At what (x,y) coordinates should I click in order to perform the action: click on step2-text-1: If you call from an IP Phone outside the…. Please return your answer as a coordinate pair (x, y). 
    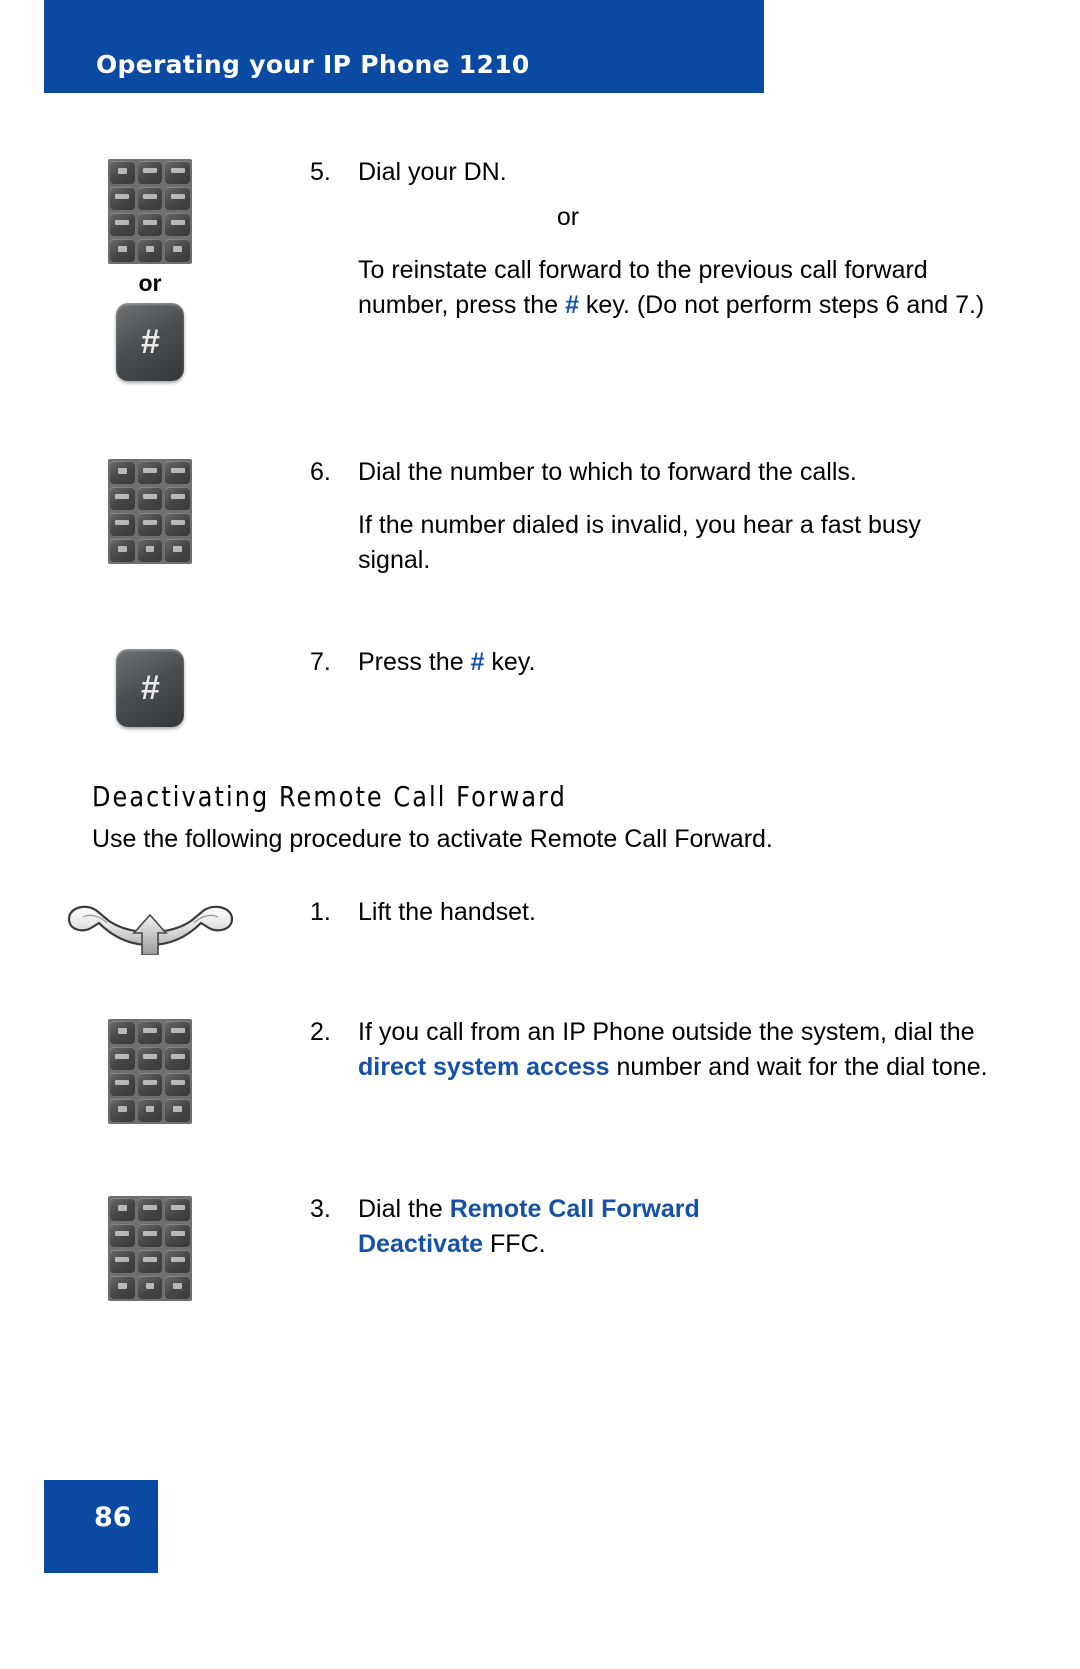
    Looking at the image, I should click on (666, 1032).